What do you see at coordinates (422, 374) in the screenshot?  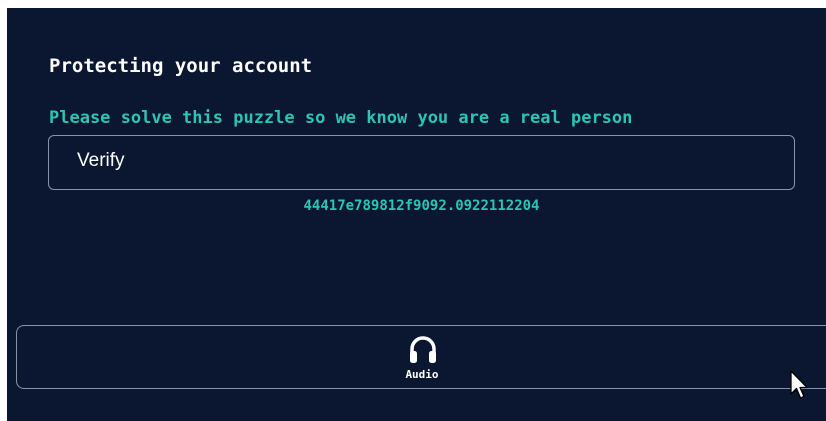 I see `audio-label: Audio` at bounding box center [422, 374].